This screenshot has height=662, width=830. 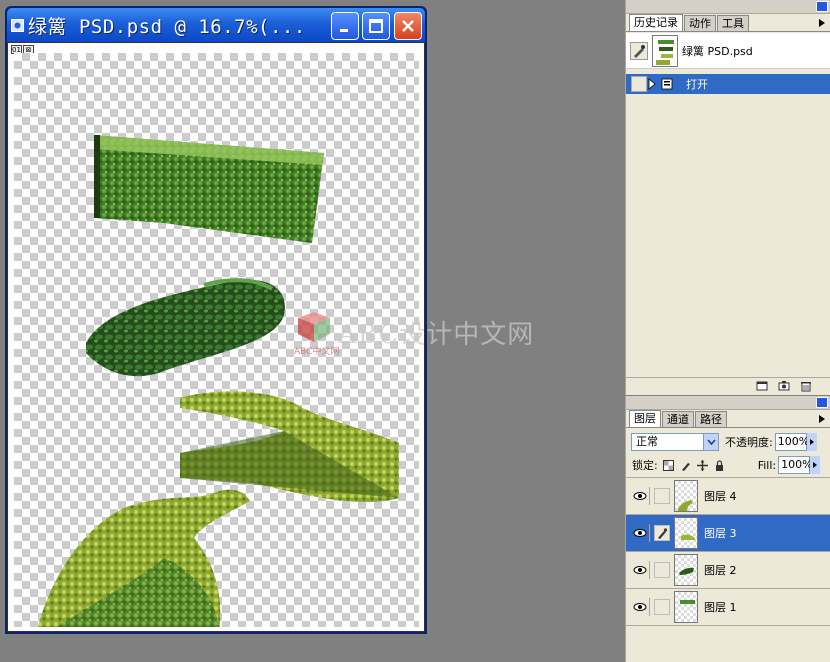 I want to click on history-panel-menu-button, so click(x=822, y=23).